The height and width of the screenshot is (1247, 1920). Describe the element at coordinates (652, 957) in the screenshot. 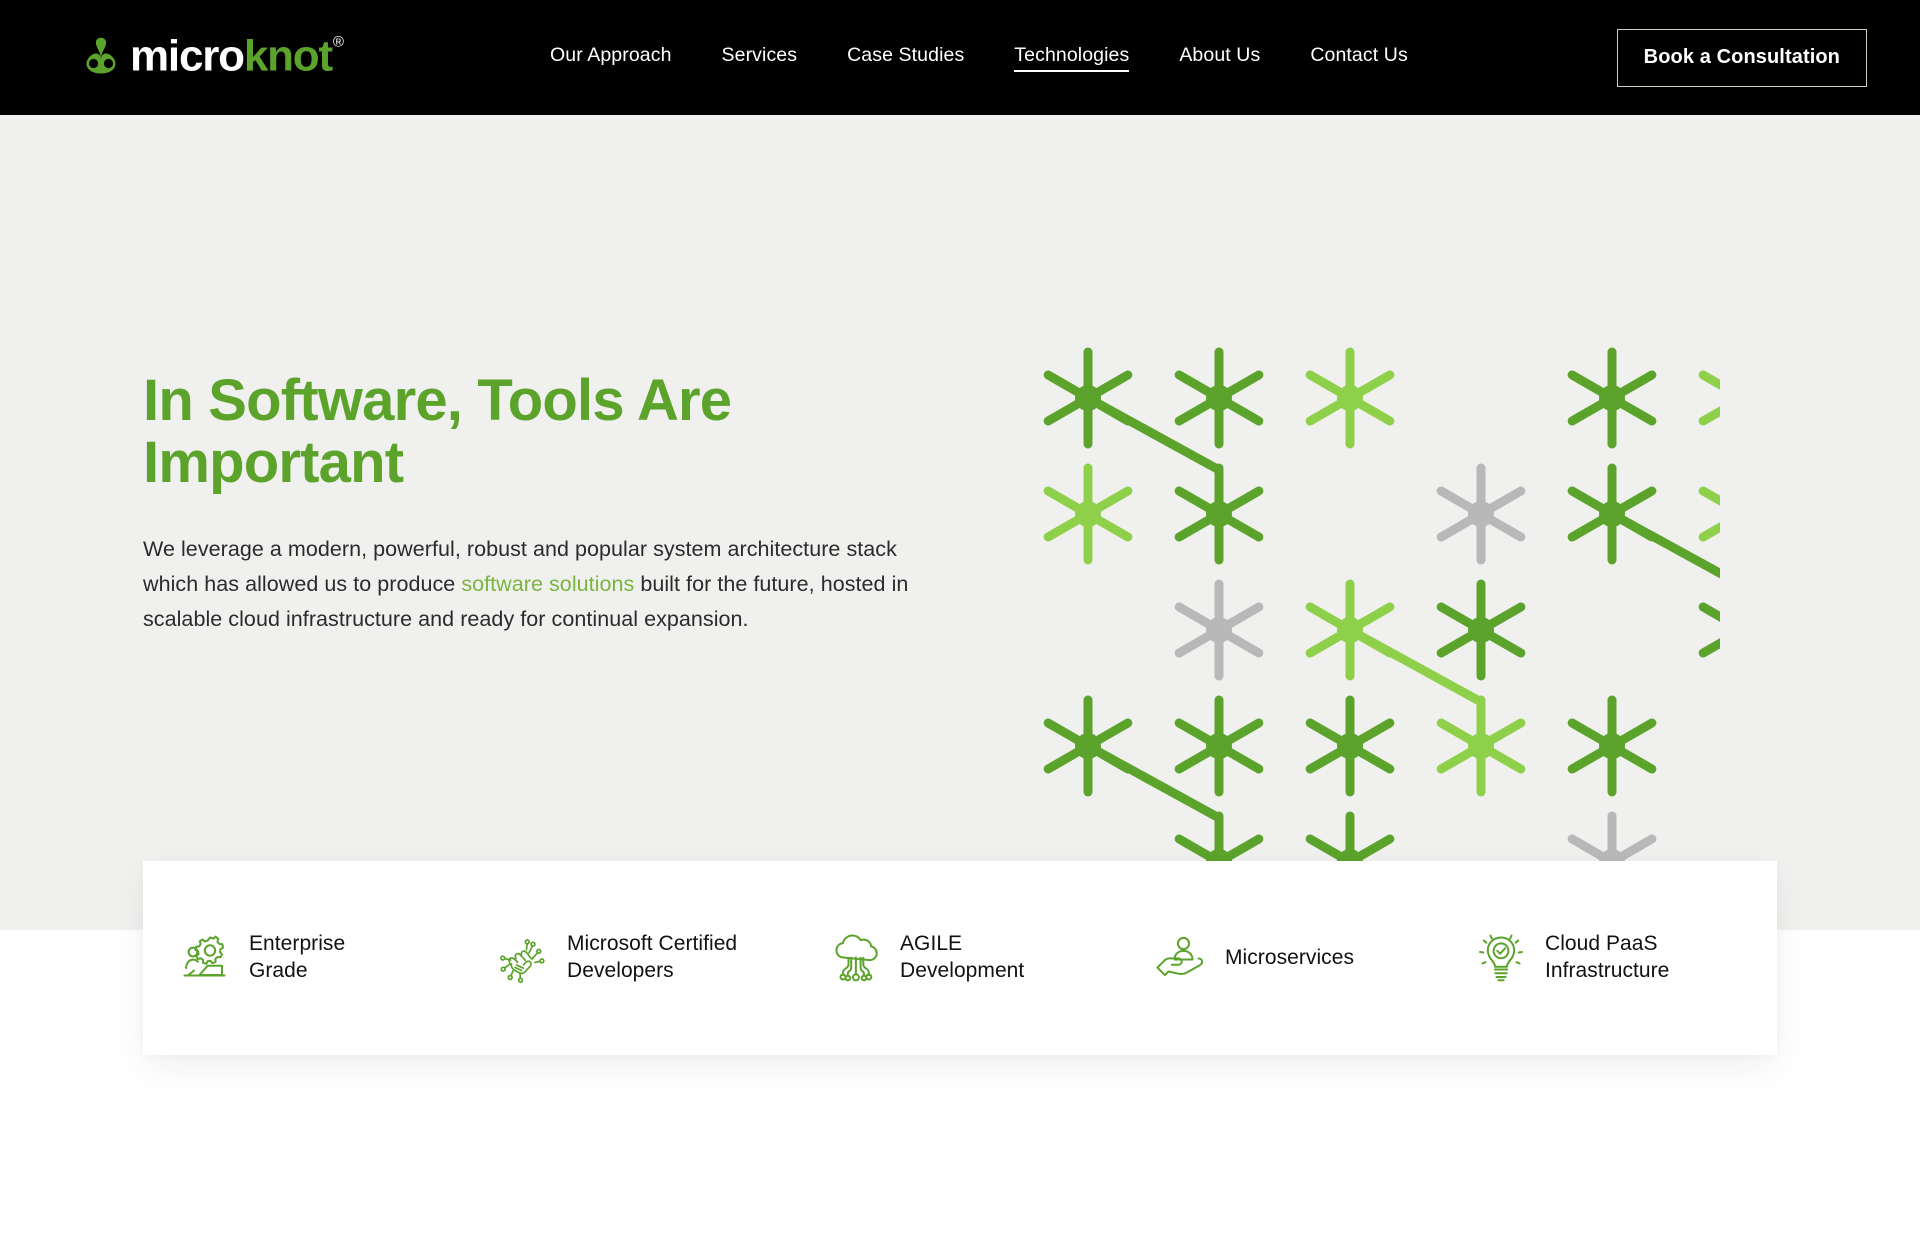

I see `feature-label: Microsoft Certified Developers` at that location.